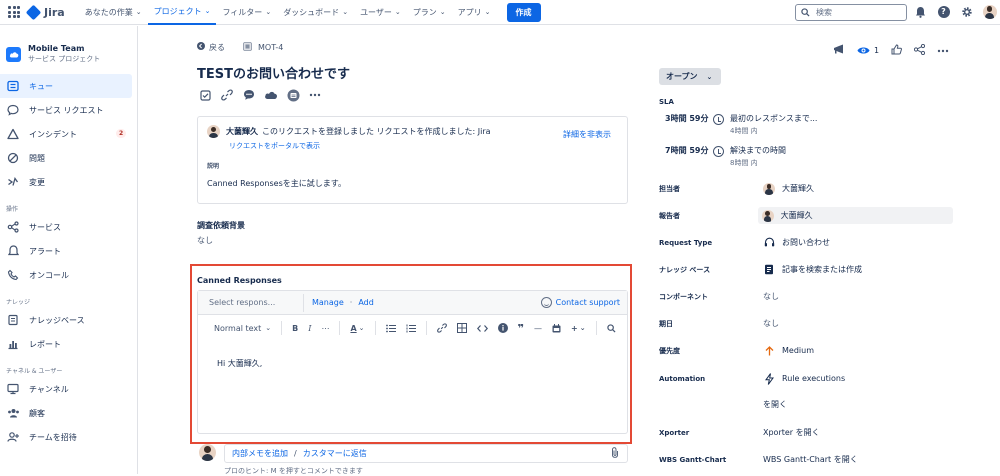 The width and height of the screenshot is (1000, 476). What do you see at coordinates (68, 320) in the screenshot?
I see `sidebar-item-knowledge-base: ナレッジベース` at bounding box center [68, 320].